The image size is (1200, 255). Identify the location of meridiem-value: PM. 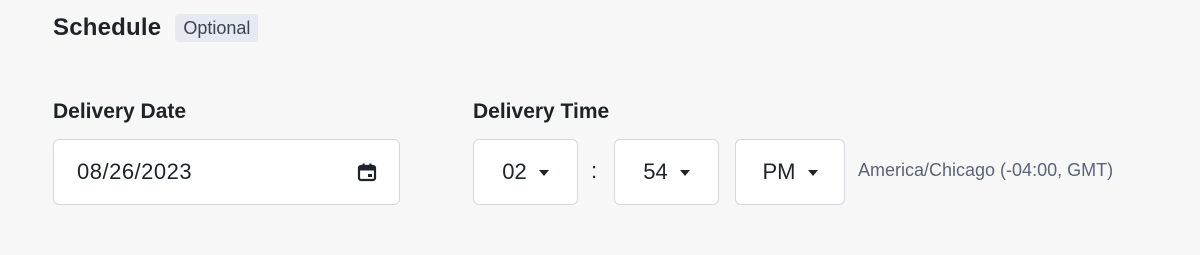
(779, 171).